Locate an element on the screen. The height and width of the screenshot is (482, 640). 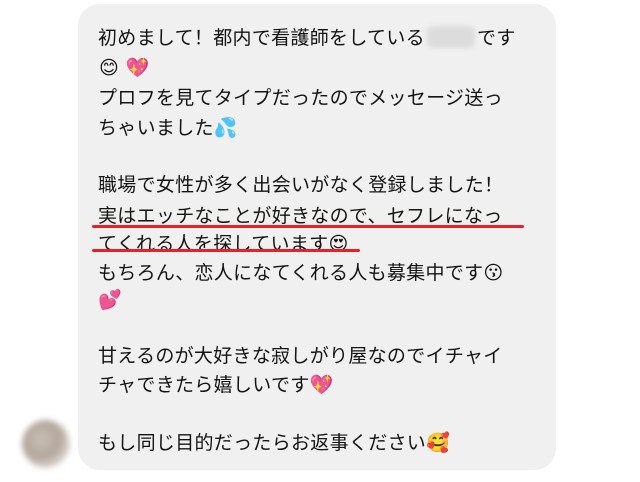
message-line: プロフを見てタイプだったのでメッセージ送っ is located at coordinates (300, 98).